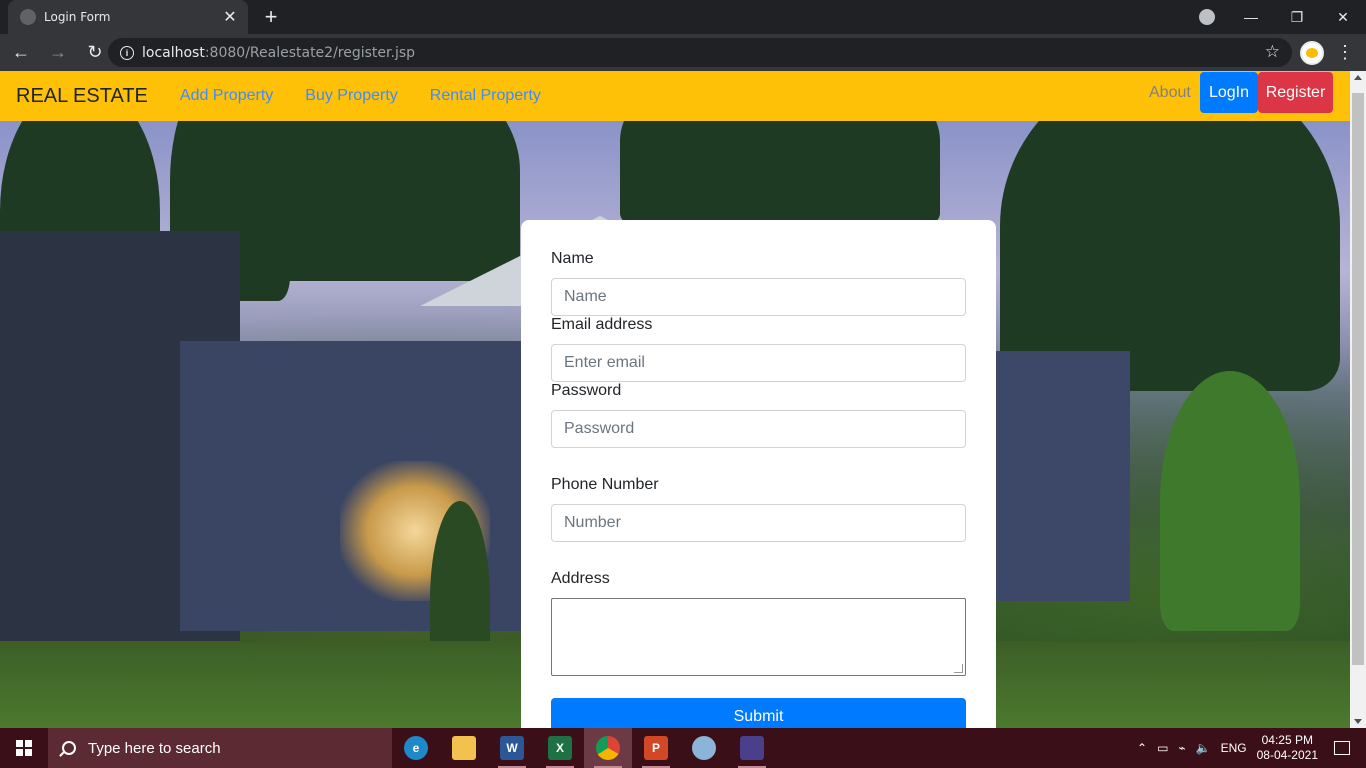 Image resolution: width=1366 pixels, height=768 pixels. Describe the element at coordinates (1170, 93) in the screenshot. I see `nav-link-about: About` at that location.